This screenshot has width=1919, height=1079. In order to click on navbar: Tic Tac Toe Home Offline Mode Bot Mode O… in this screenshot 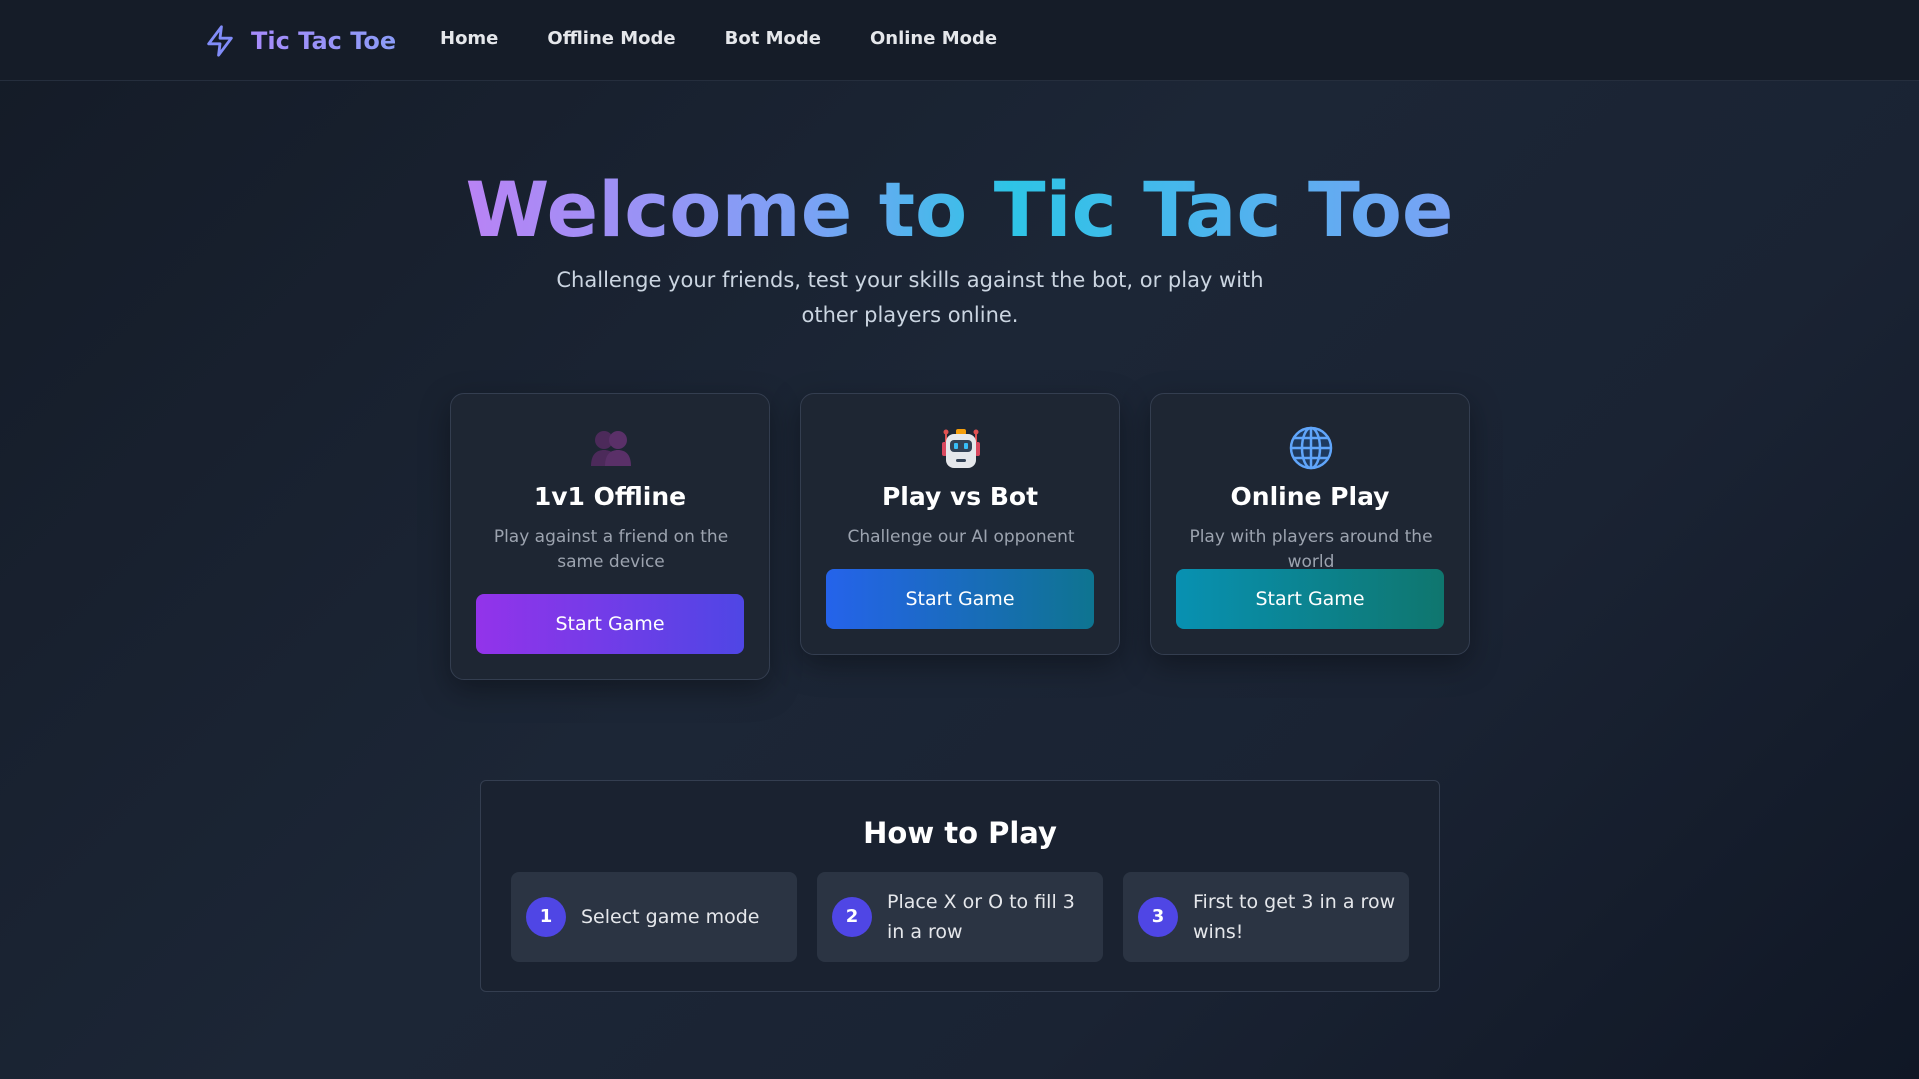, I will do `click(959, 40)`.